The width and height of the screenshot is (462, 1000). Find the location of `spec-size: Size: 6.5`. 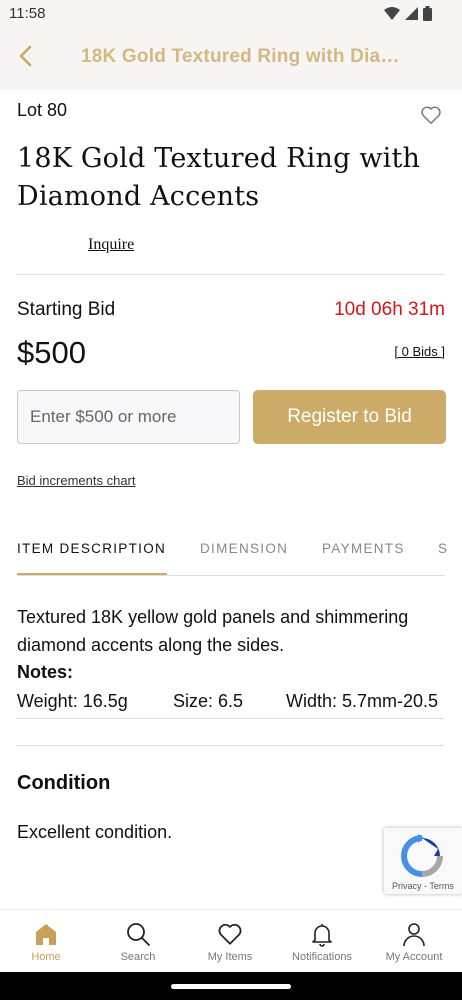

spec-size: Size: 6.5 is located at coordinates (208, 701).